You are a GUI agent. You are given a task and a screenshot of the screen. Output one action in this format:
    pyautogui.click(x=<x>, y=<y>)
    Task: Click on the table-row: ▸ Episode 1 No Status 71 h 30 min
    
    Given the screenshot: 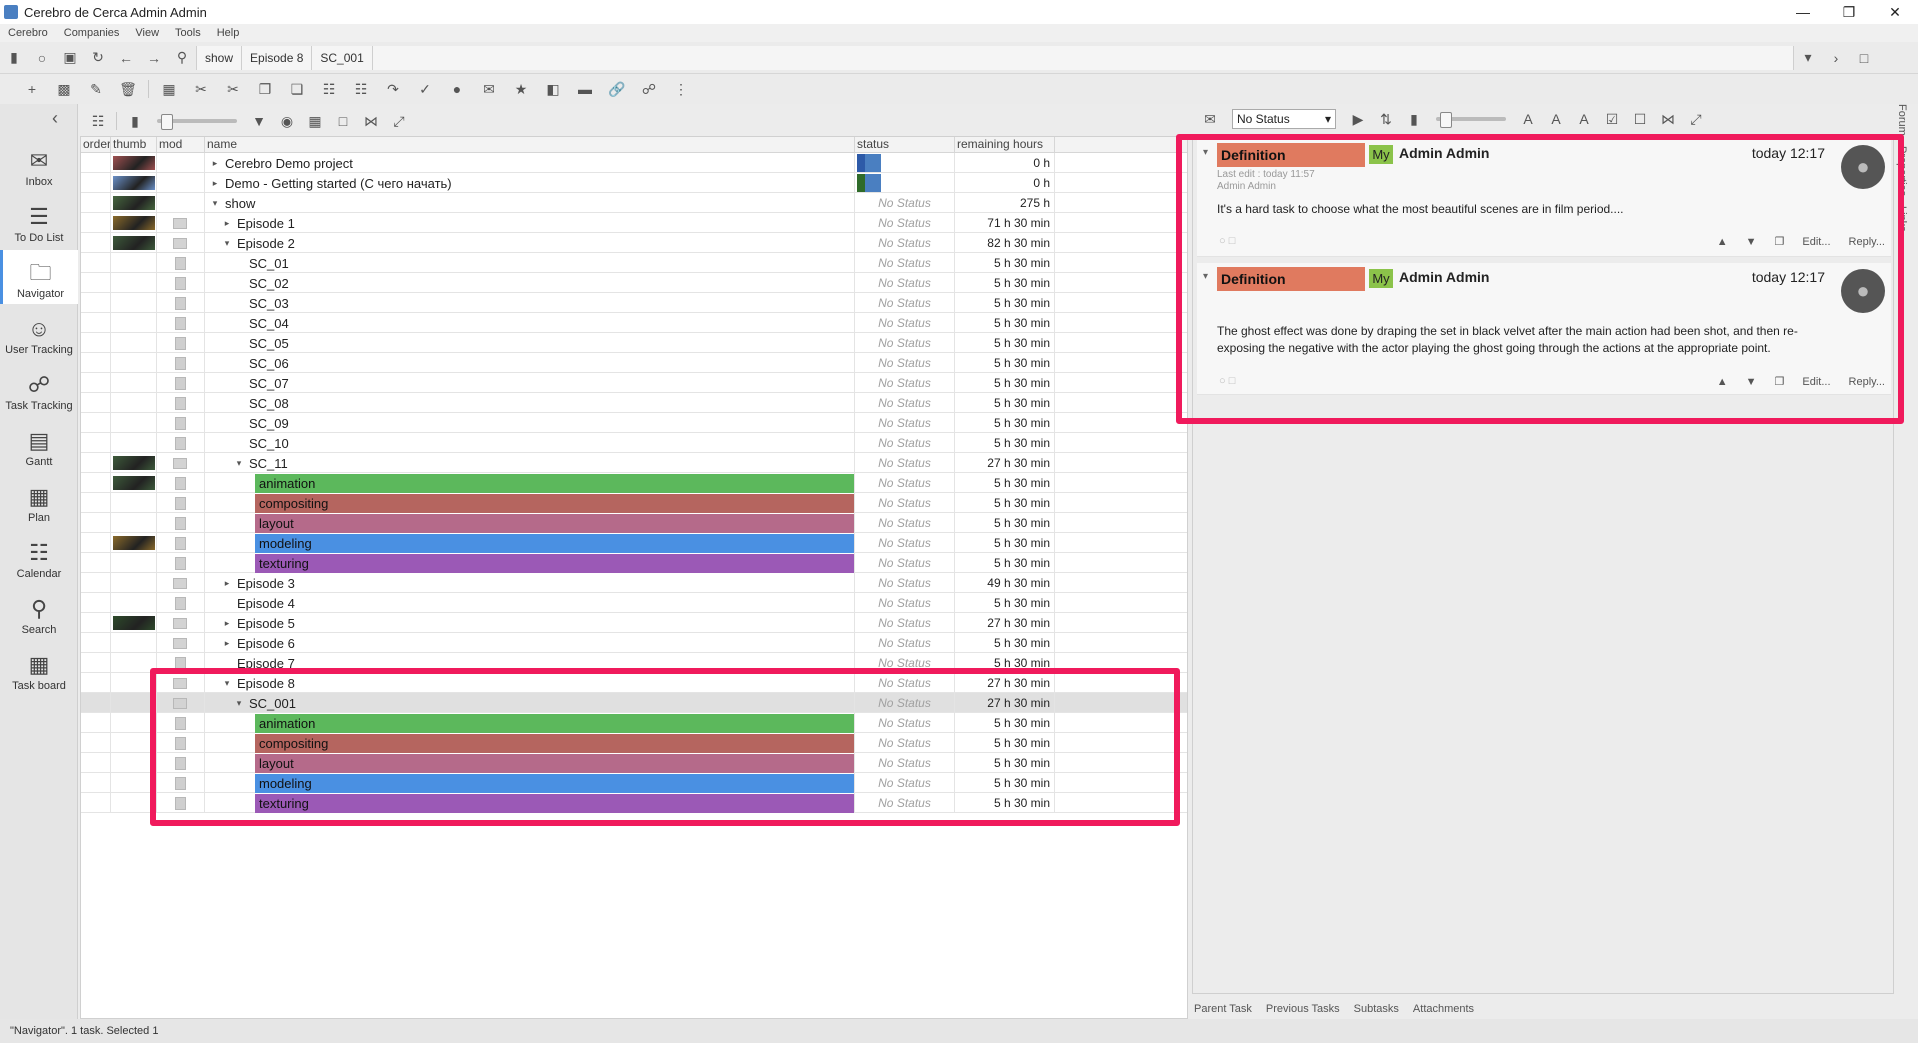 What is the action you would take?
    pyautogui.click(x=634, y=223)
    